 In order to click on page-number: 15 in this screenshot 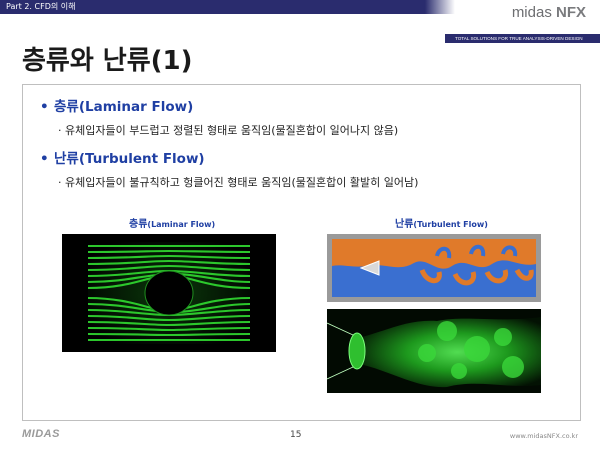, I will do `click(296, 435)`.